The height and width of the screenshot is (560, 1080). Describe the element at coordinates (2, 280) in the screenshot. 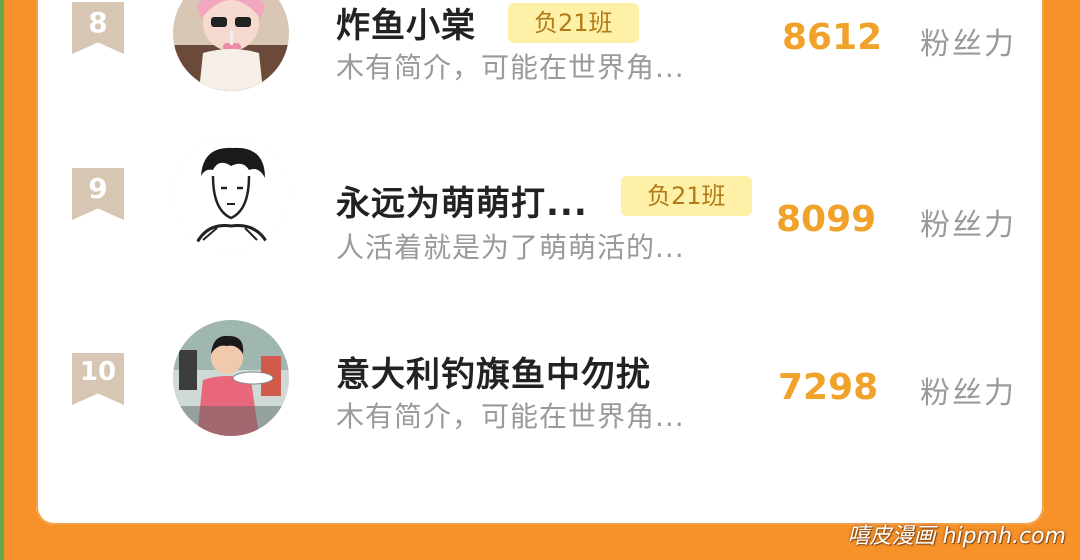

I see `left-edge-strip` at that location.